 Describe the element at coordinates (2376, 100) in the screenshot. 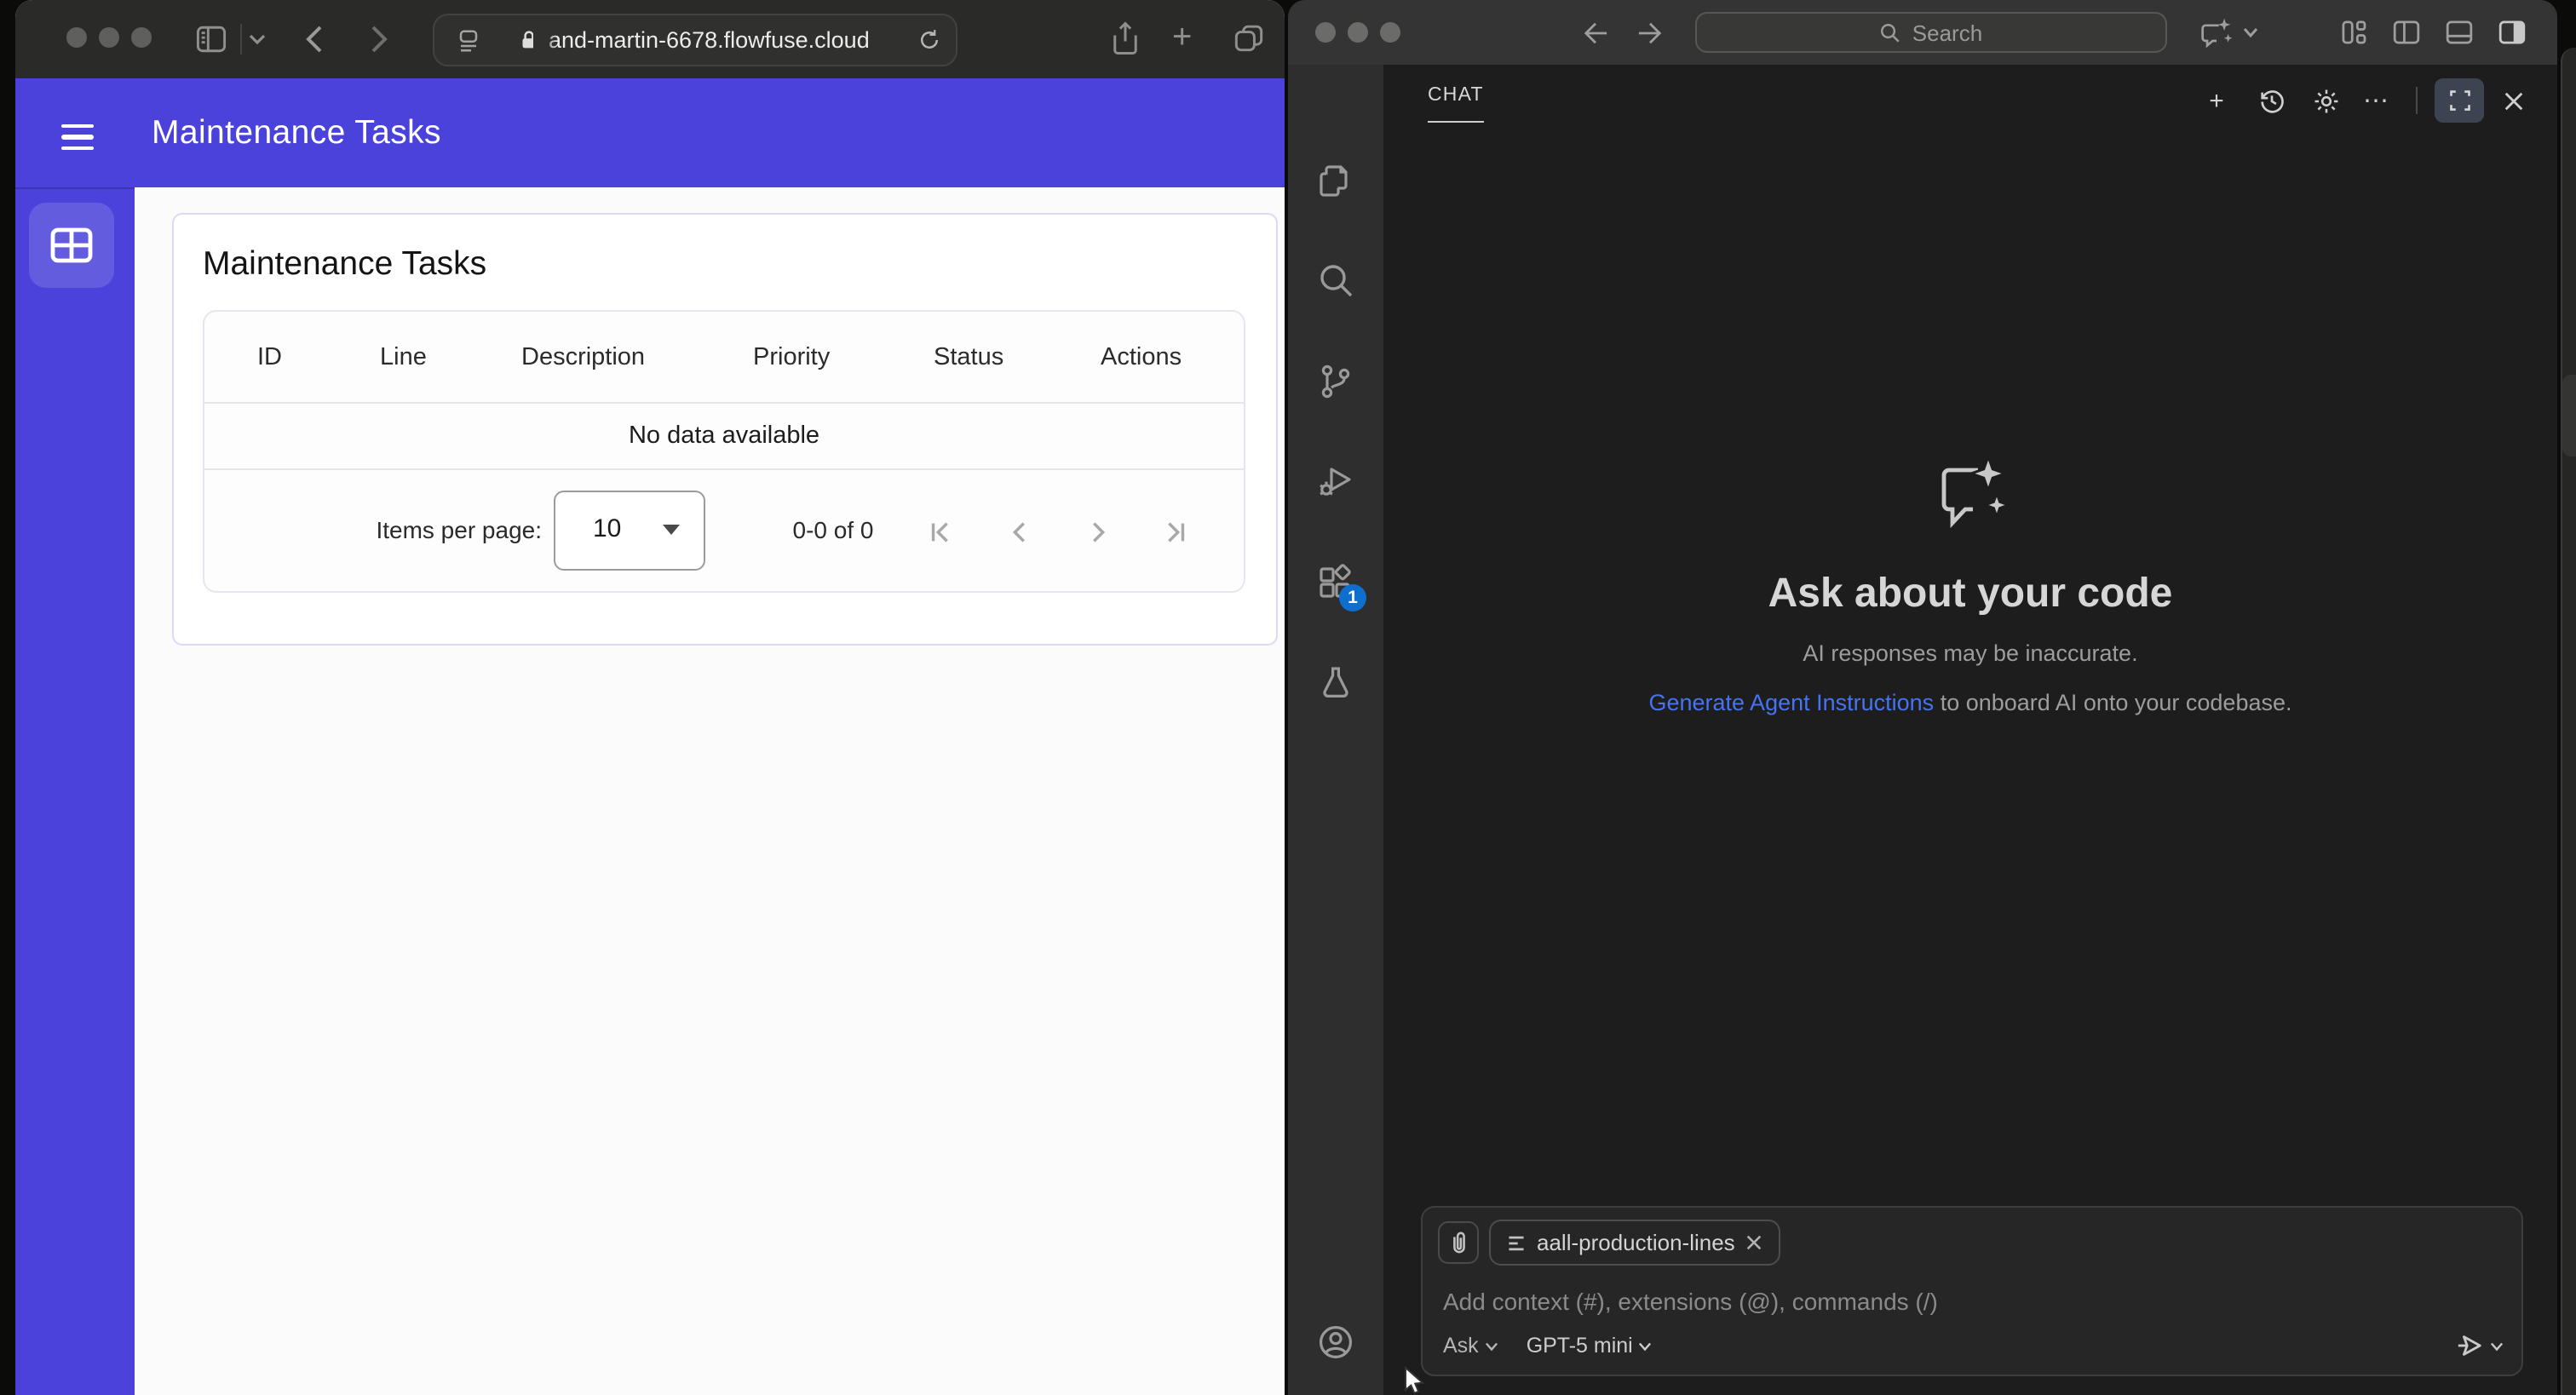

I see `more-actions-icon: ⋯` at that location.